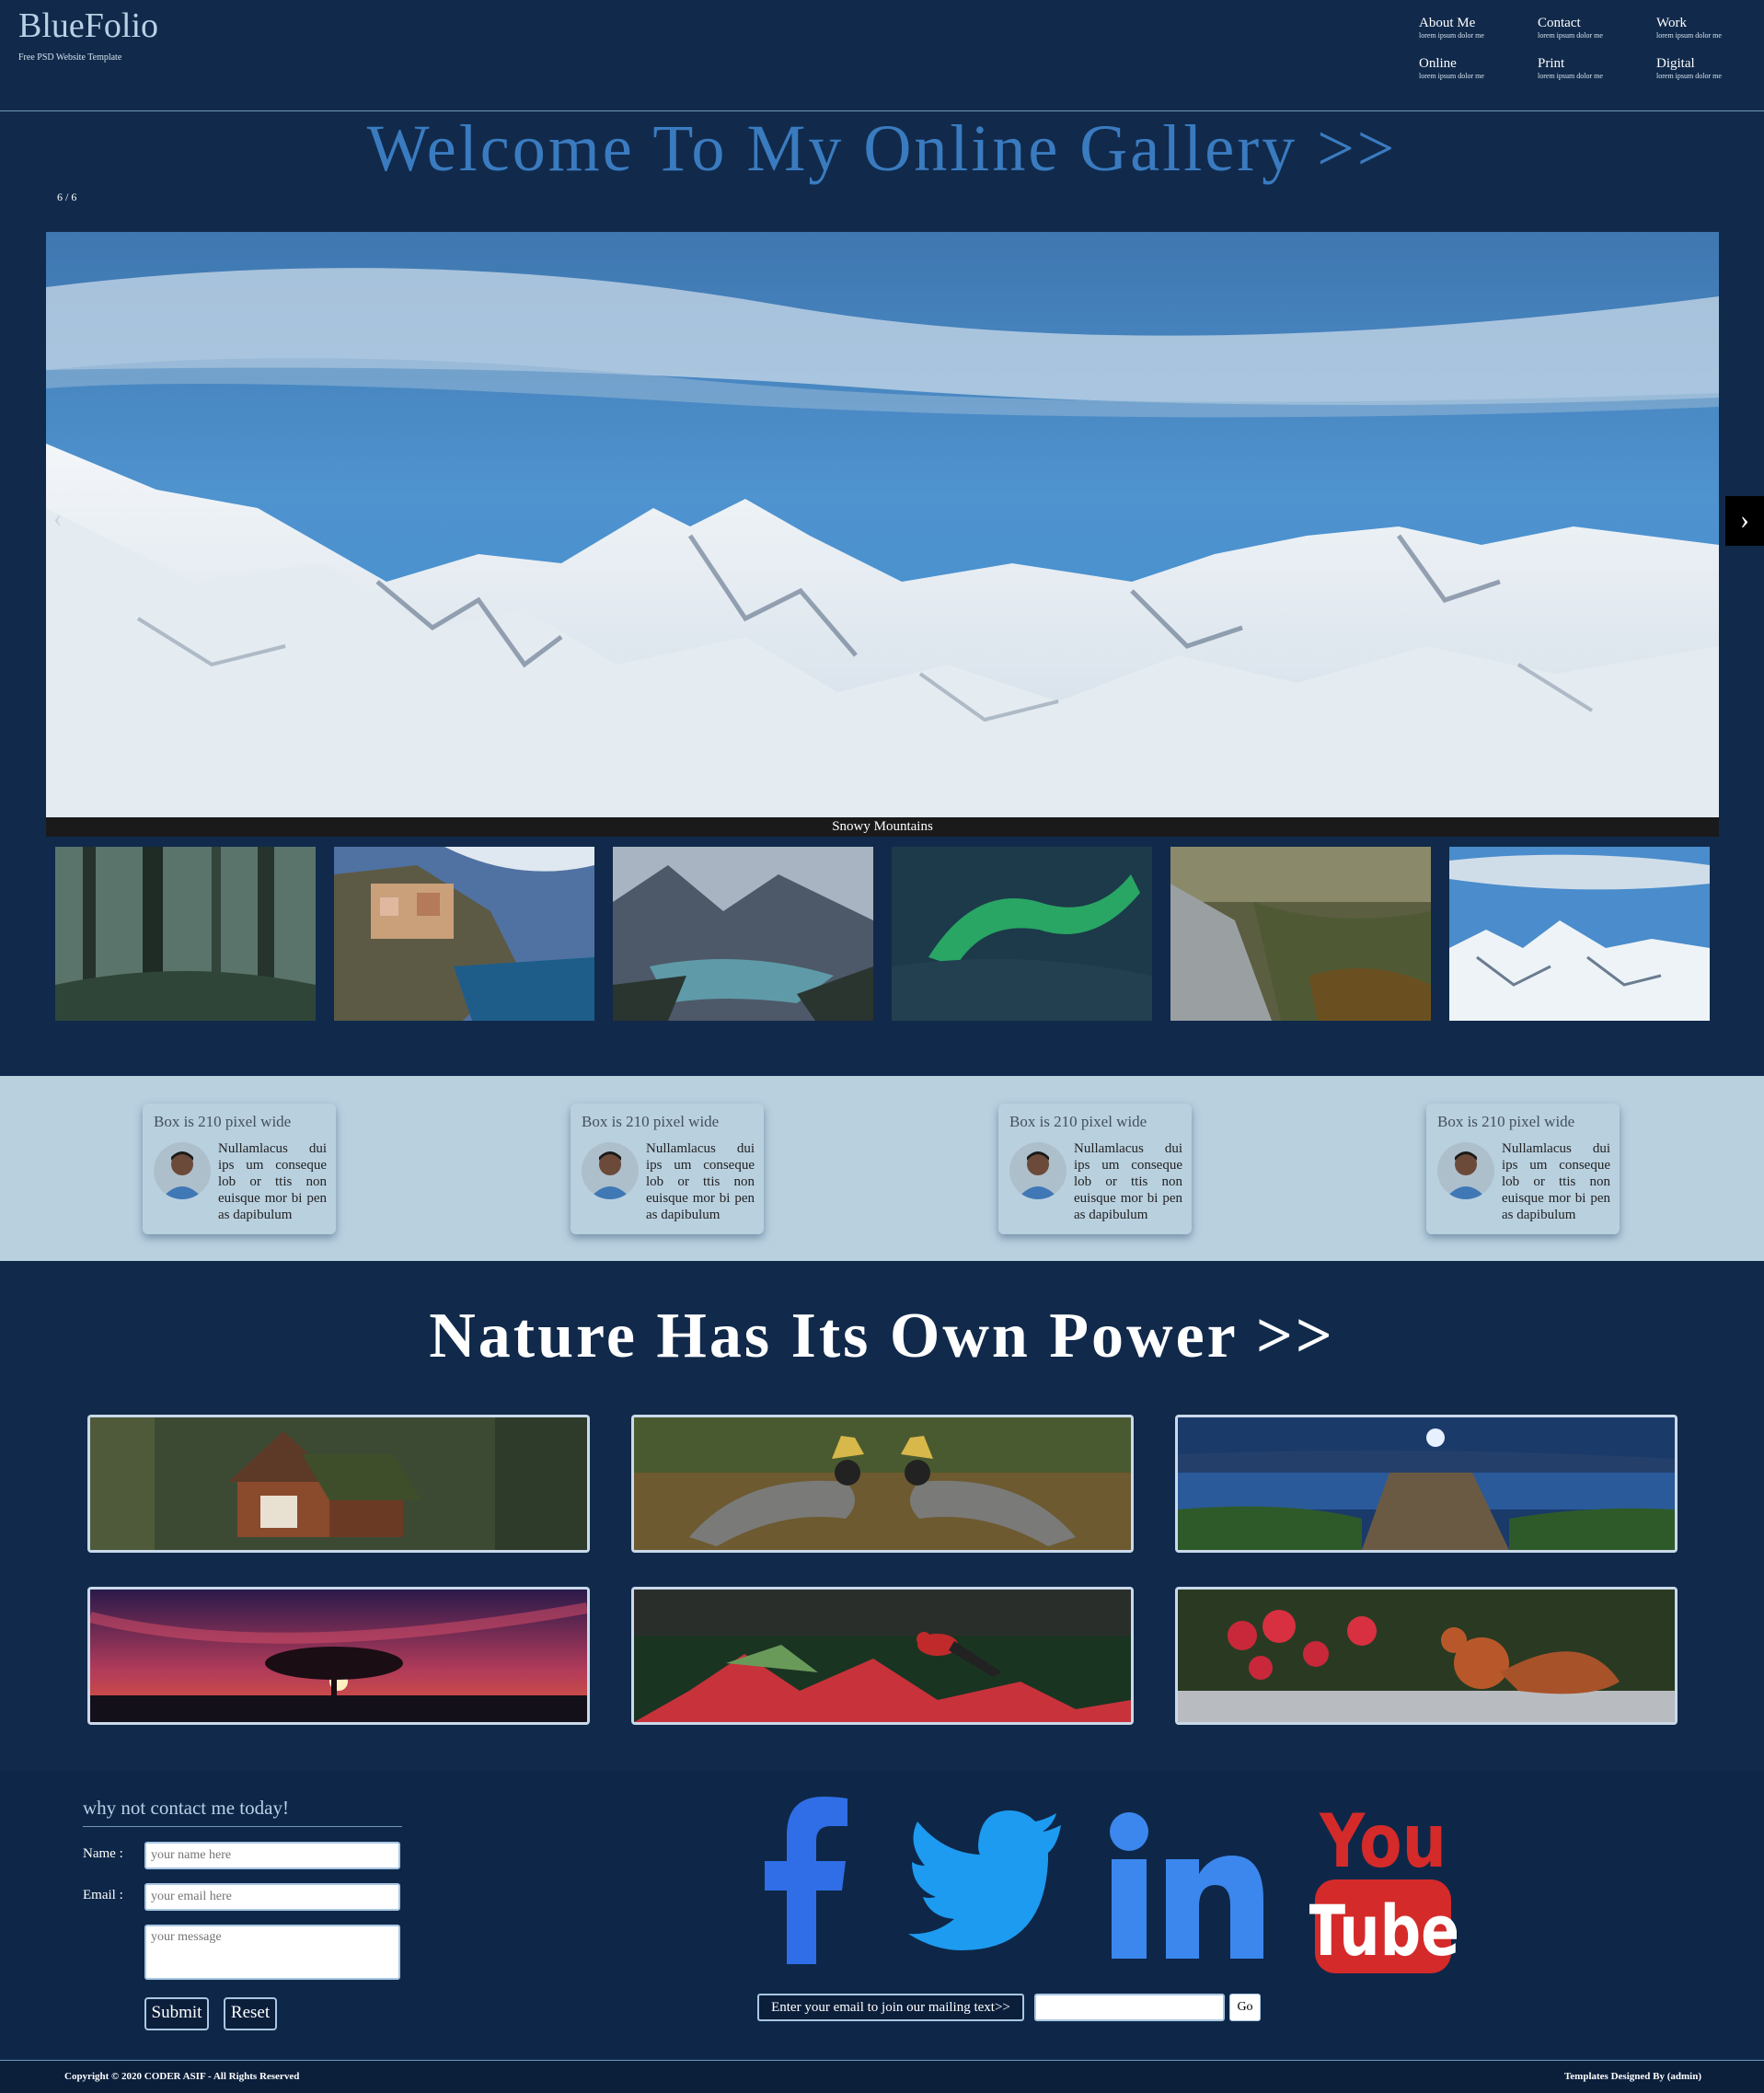 The width and height of the screenshot is (1764, 2093). What do you see at coordinates (1596, 23) in the screenshot?
I see `nav-item-title: Contact` at bounding box center [1596, 23].